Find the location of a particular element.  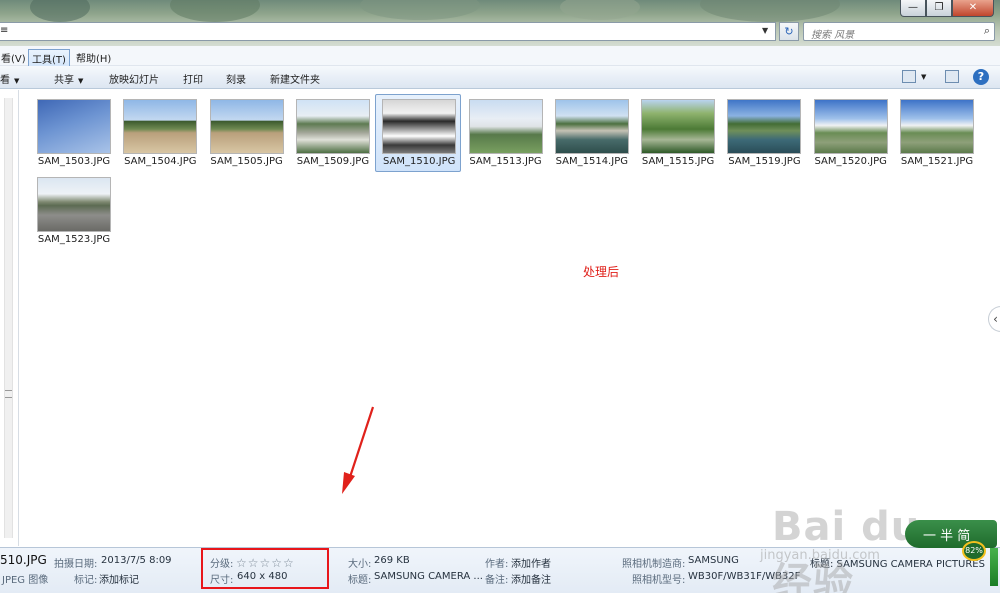

size-value: 269 KB is located at coordinates (392, 560).